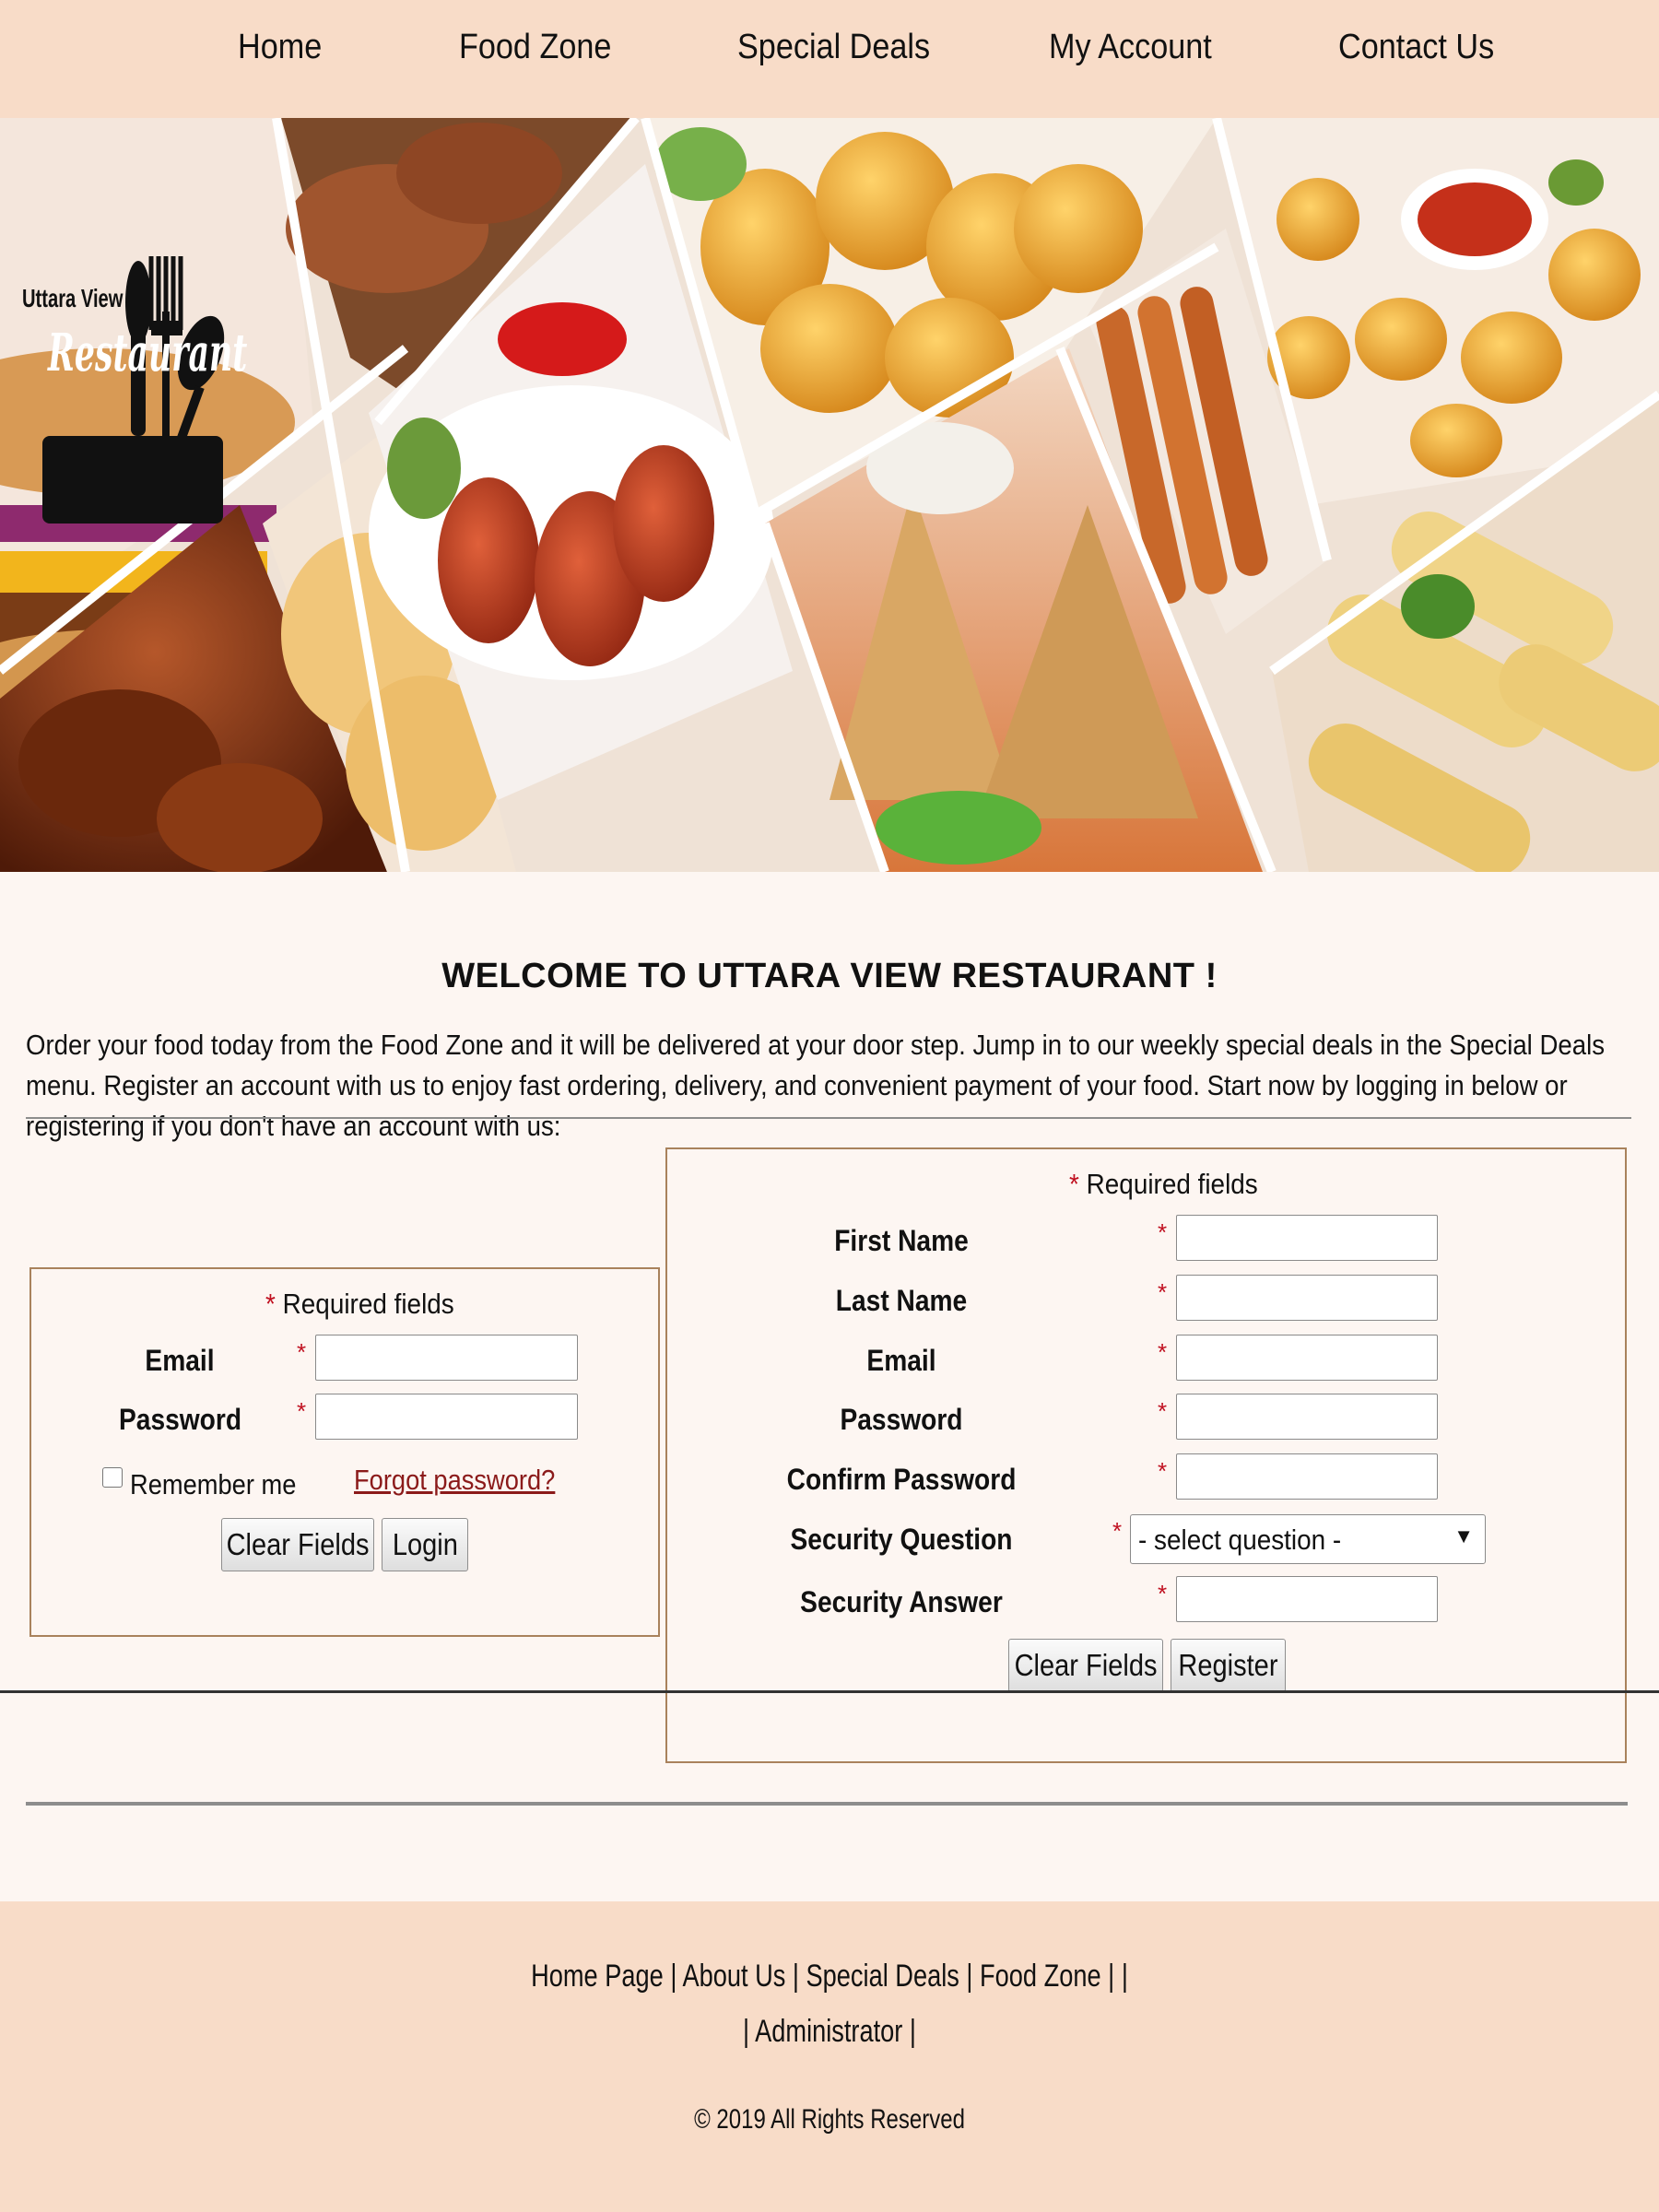  Describe the element at coordinates (180, 1419) in the screenshot. I see `login-password-label: Password` at that location.